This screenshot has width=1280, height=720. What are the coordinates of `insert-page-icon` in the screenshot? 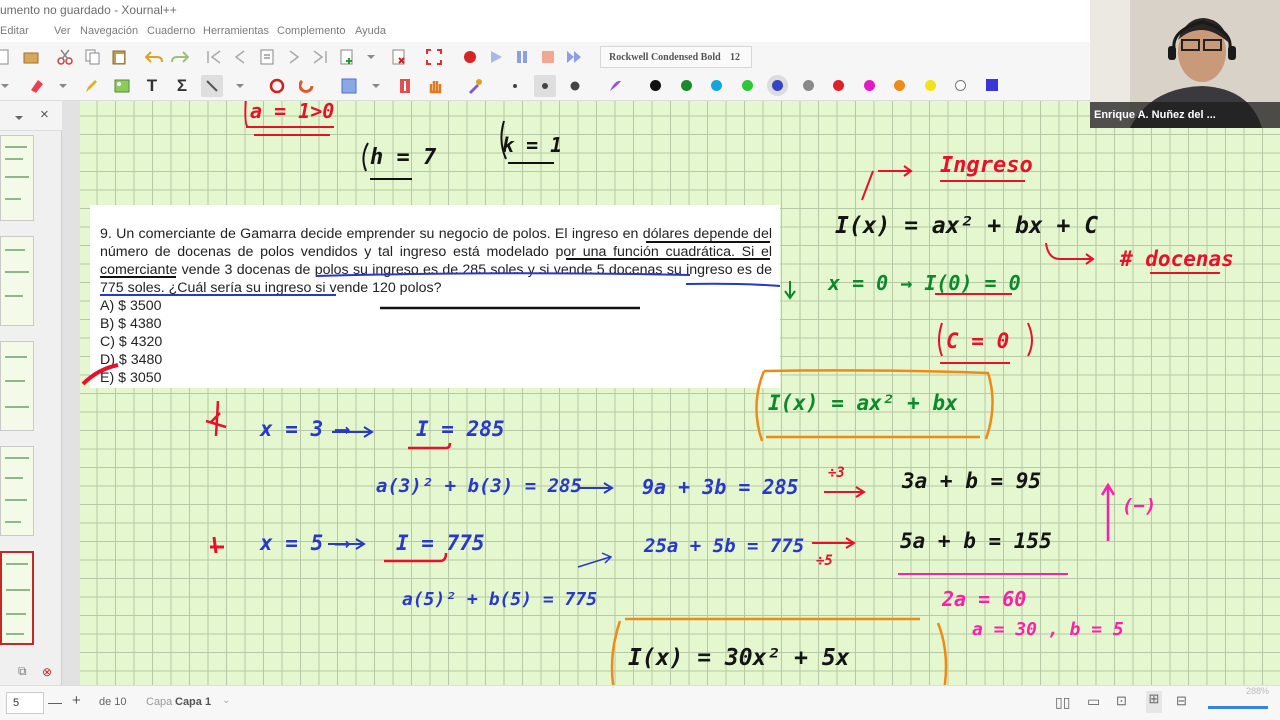 It's located at (347, 57).